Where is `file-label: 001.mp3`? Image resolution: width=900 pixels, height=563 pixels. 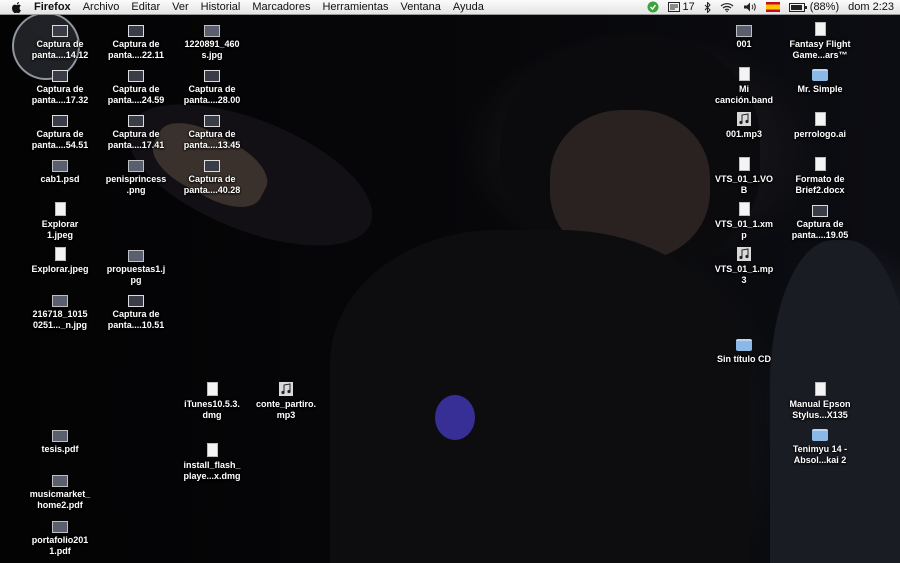 file-label: 001.mp3 is located at coordinates (744, 134).